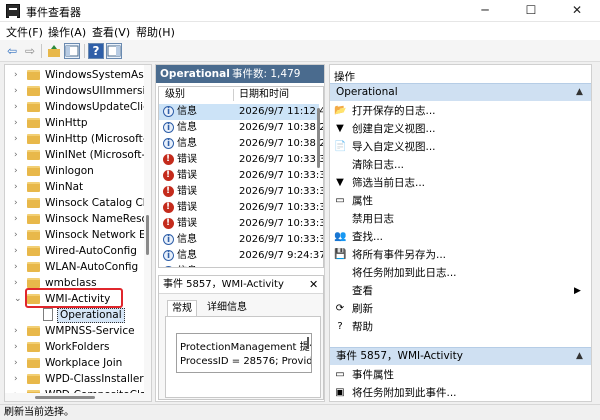 The image size is (600, 420). Describe the element at coordinates (264, 95) in the screenshot. I see `column-header-datetime: 日期和时间` at that location.